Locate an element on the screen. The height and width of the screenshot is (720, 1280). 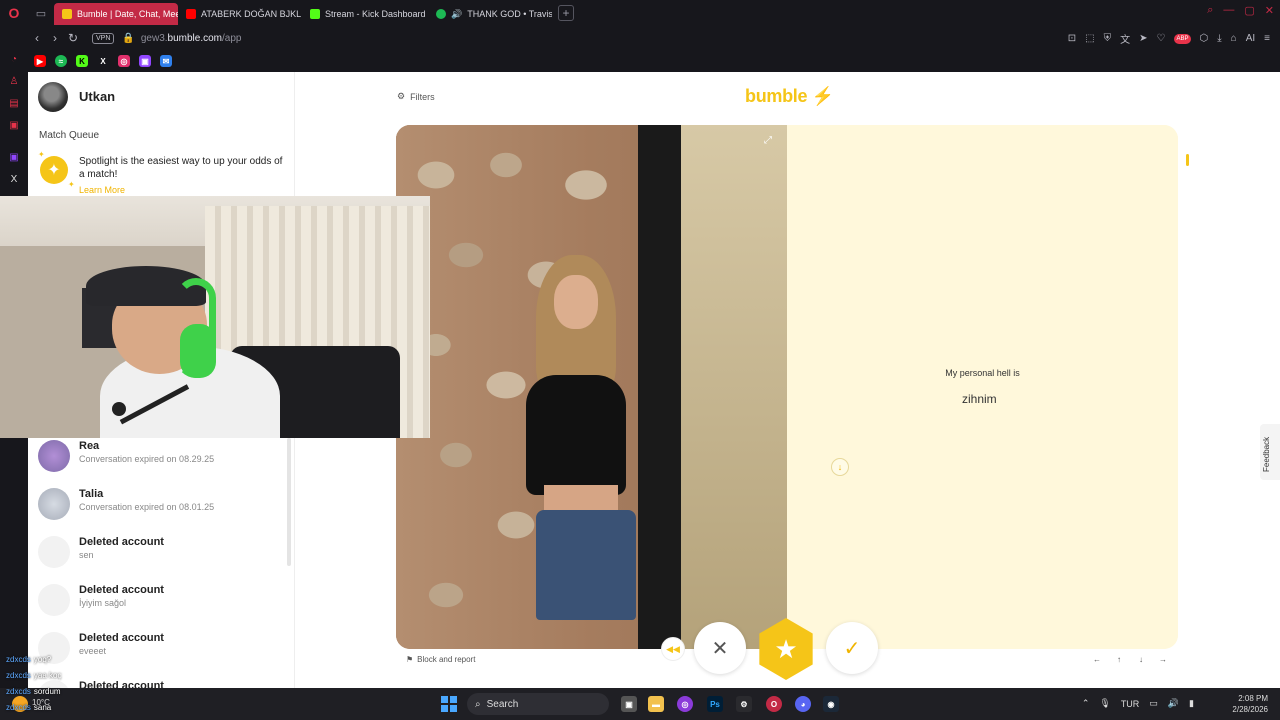
tab-label: Stream - Kick Dashboard is located at coordinates (375, 14).